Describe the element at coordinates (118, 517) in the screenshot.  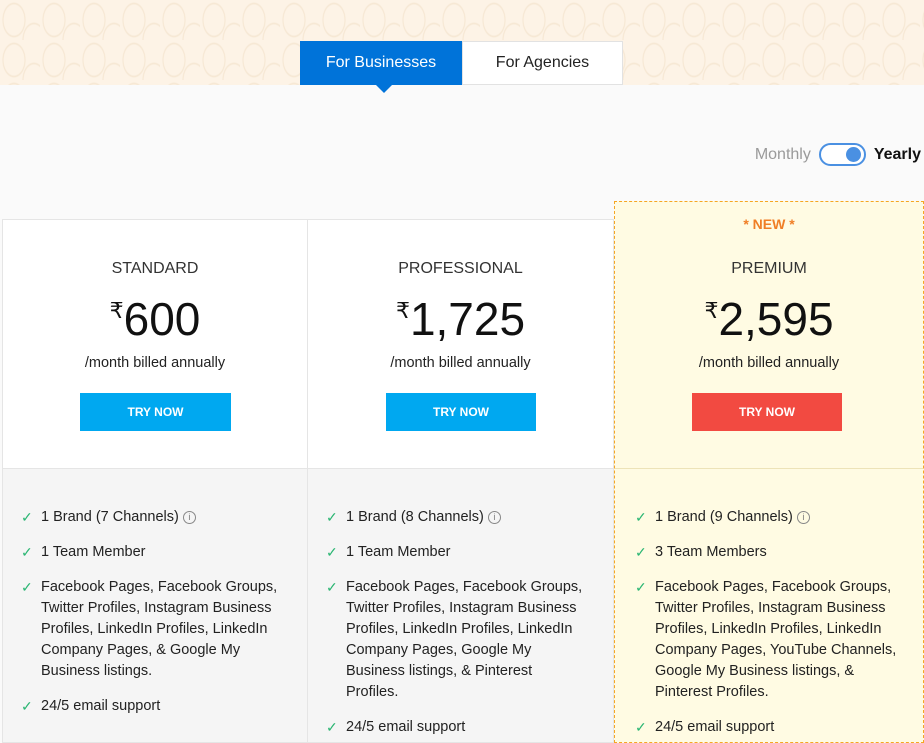
I see `feature-text: 1 Brand (7 Channels) i` at that location.